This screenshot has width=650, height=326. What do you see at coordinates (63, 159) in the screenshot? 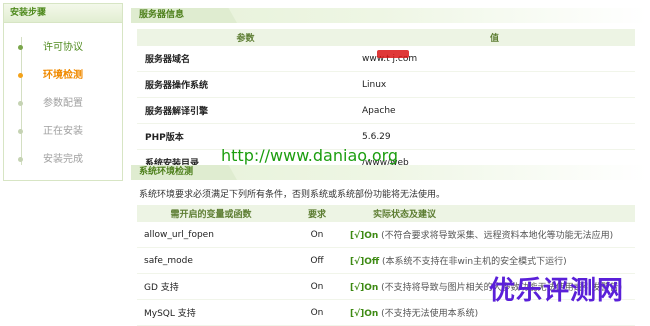
I see `step-label: 安装完成` at bounding box center [63, 159].